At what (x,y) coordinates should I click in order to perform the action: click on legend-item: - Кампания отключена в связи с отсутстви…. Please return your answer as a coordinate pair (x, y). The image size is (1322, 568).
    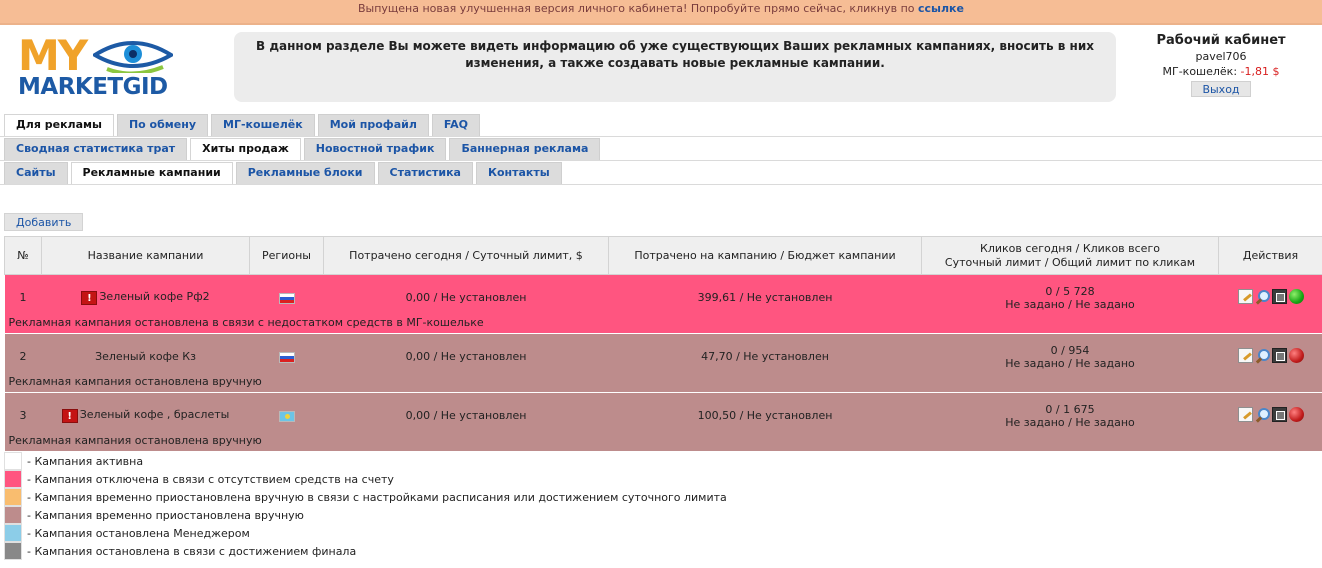
    Looking at the image, I should click on (365, 479).